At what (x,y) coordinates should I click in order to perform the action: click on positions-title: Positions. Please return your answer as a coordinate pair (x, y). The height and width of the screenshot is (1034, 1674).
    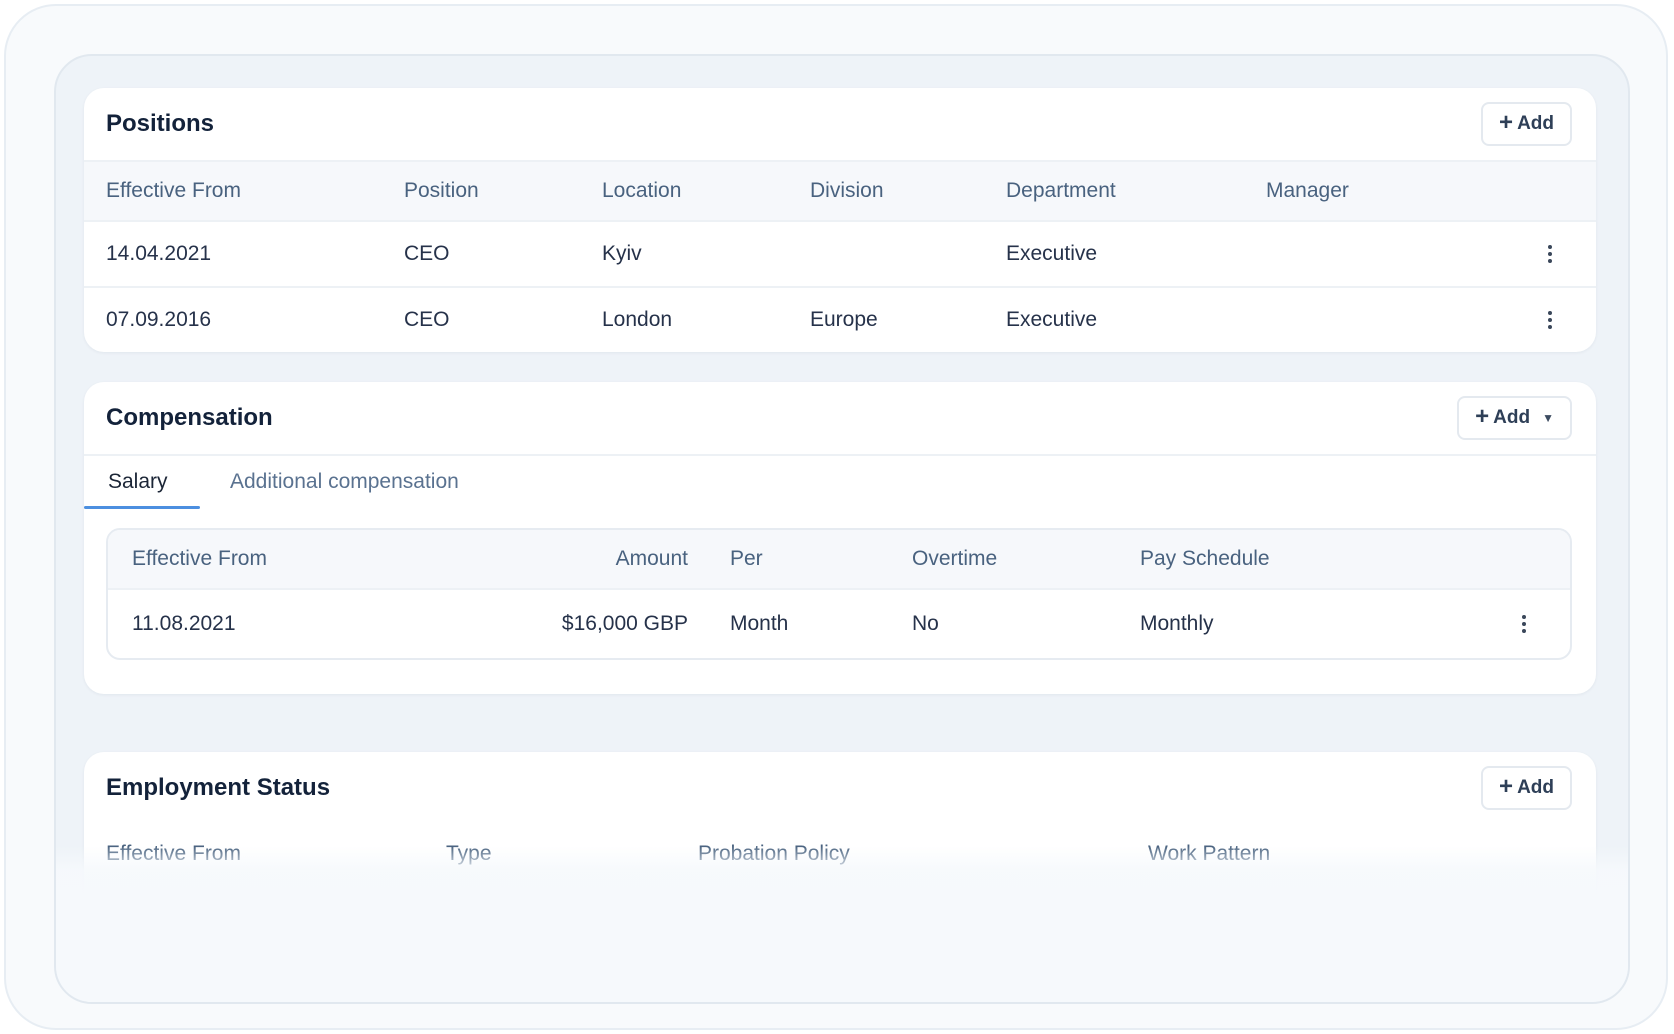
    Looking at the image, I should click on (160, 123).